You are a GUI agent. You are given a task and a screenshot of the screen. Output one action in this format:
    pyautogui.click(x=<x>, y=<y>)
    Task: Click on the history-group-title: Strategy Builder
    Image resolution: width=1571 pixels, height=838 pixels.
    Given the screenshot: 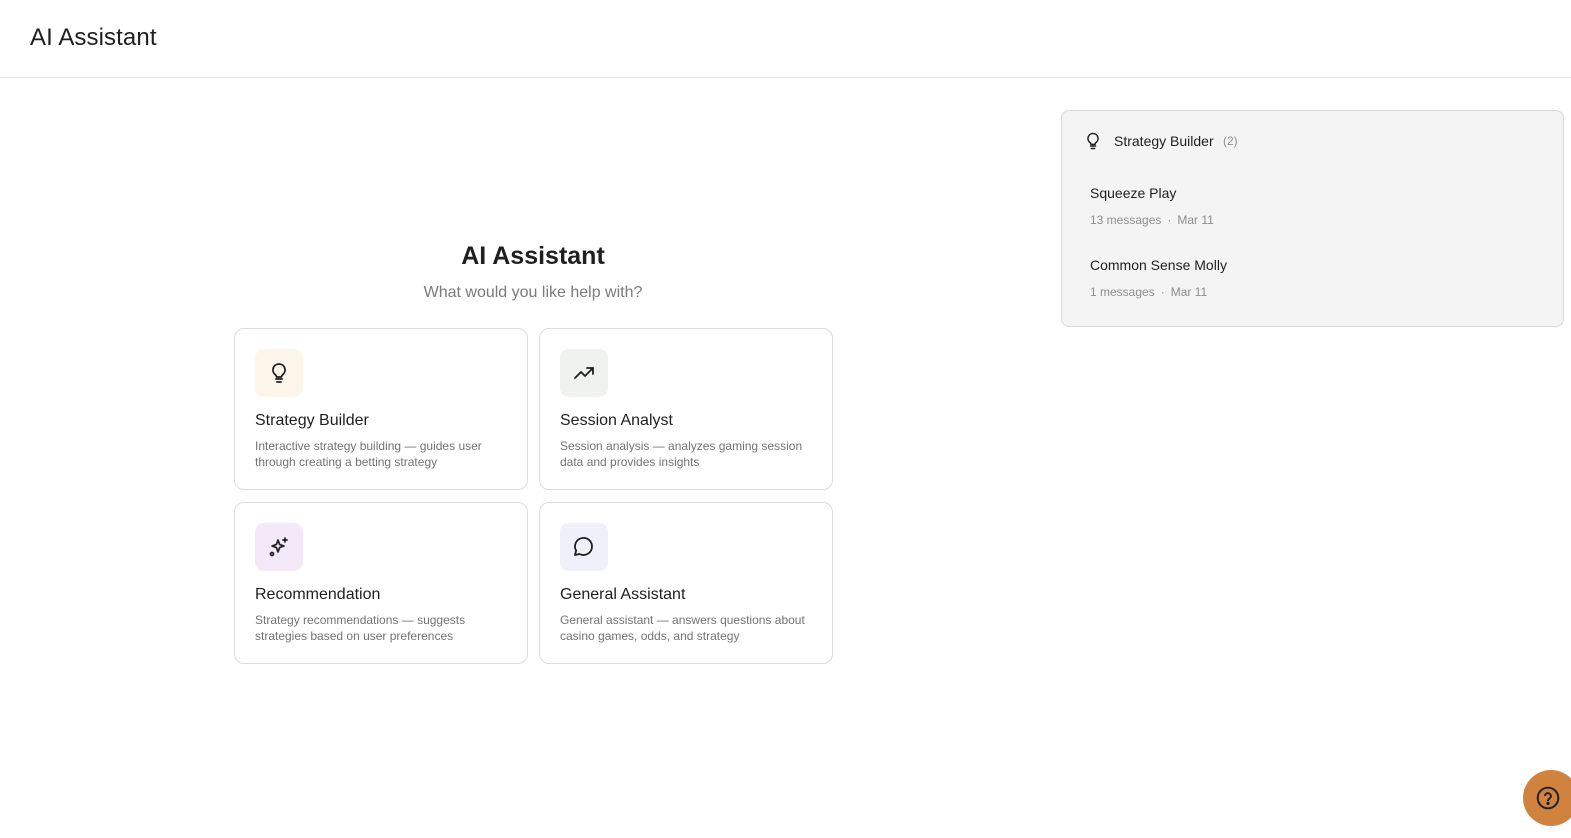 What is the action you would take?
    pyautogui.click(x=1164, y=141)
    